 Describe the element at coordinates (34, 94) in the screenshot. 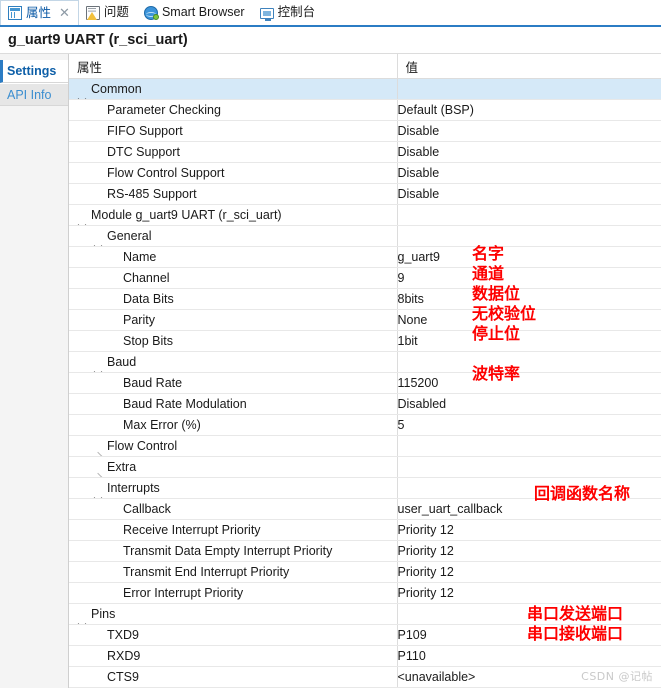

I see `side-tab-api-info: API Info` at that location.